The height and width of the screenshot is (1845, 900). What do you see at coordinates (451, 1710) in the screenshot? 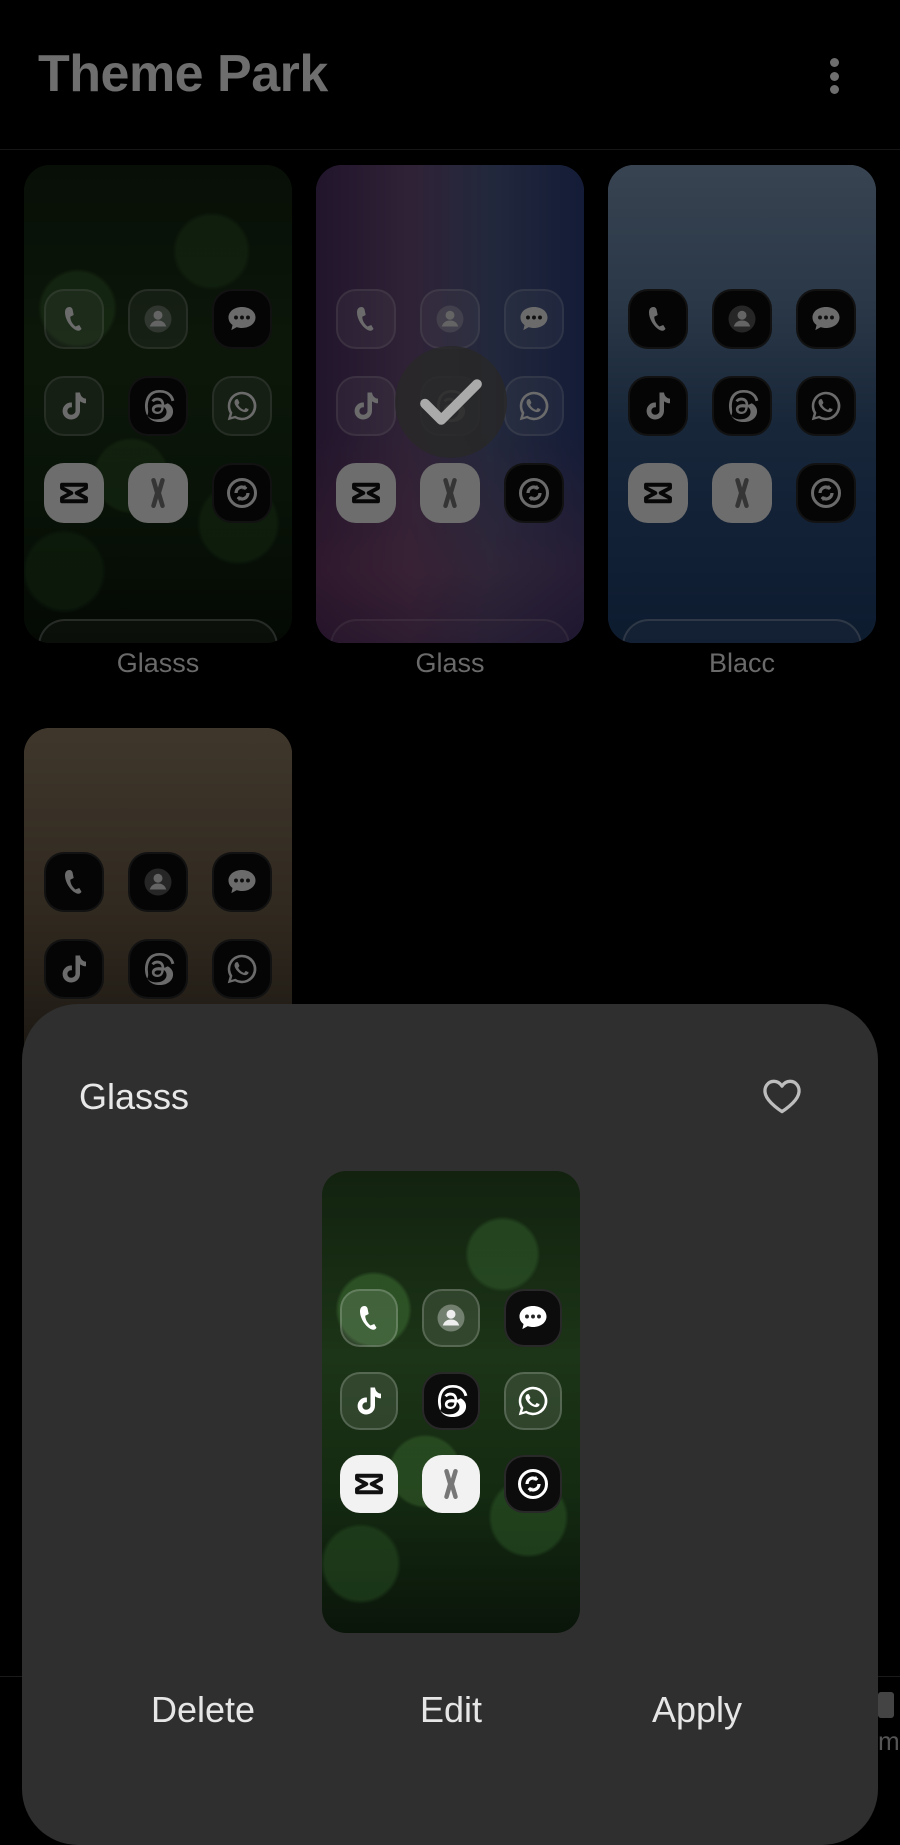
I see `edit-button: Edit` at bounding box center [451, 1710].